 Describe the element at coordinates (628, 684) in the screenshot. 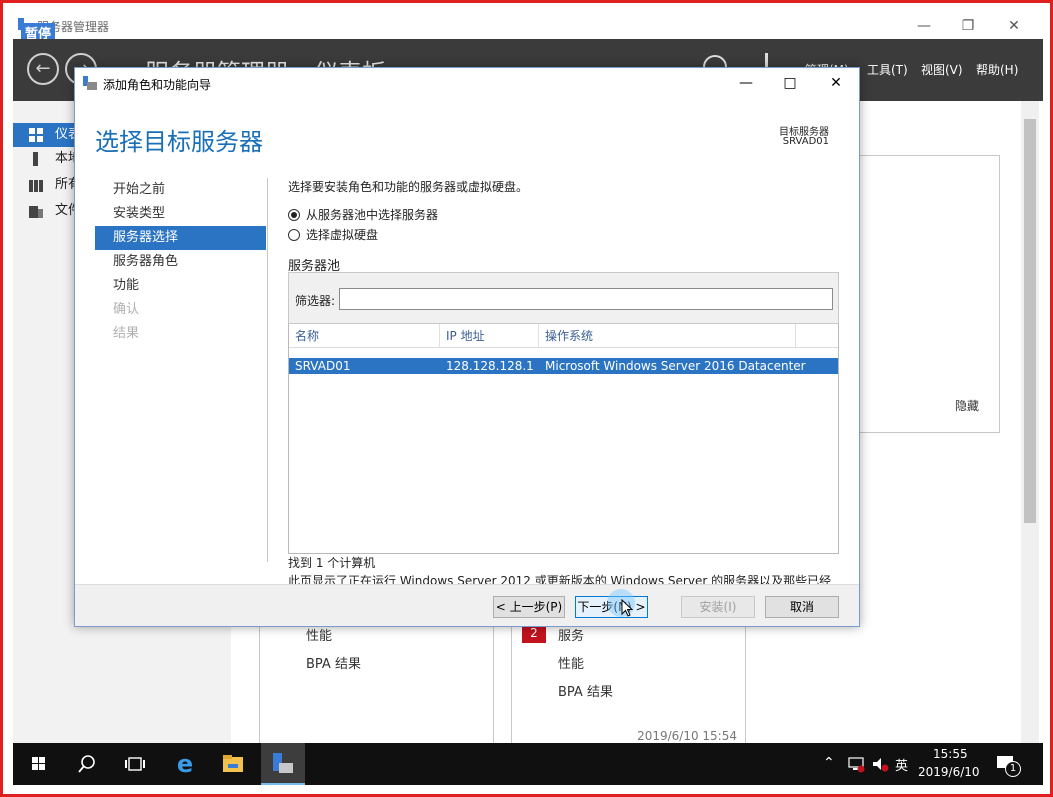

I see `dashboard-tile: 2 服务 性能 BPA 结果 2019/6/10 15:54` at that location.